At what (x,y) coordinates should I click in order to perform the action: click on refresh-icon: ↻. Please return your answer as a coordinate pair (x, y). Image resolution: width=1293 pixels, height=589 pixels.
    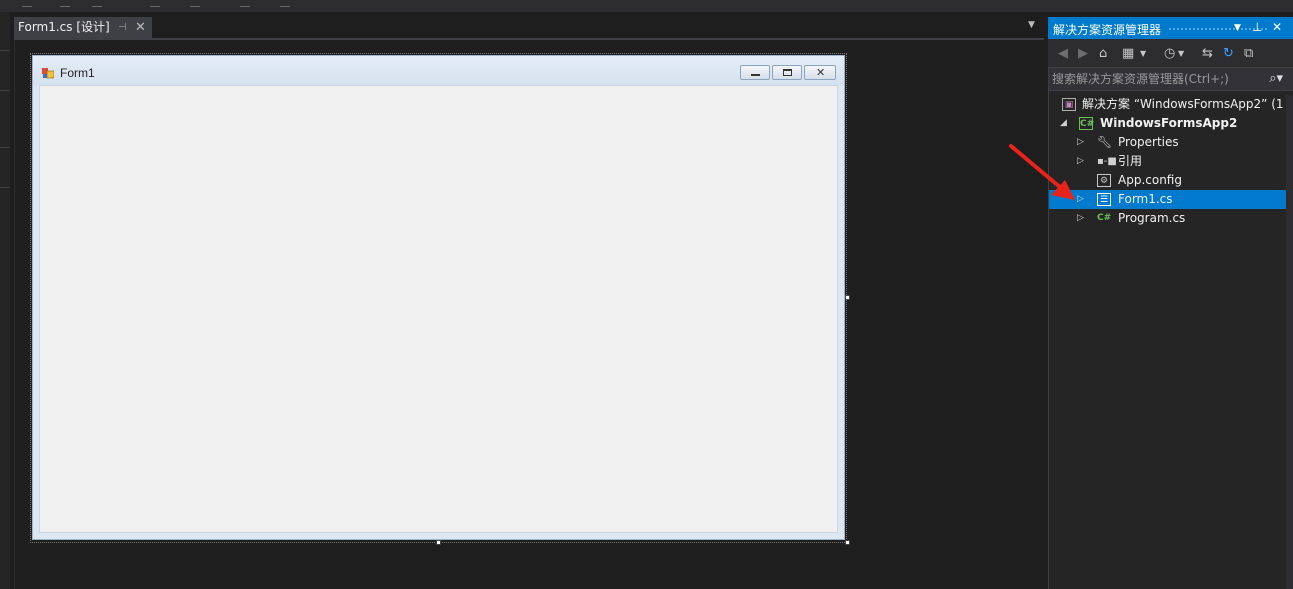
    Looking at the image, I should click on (1228, 53).